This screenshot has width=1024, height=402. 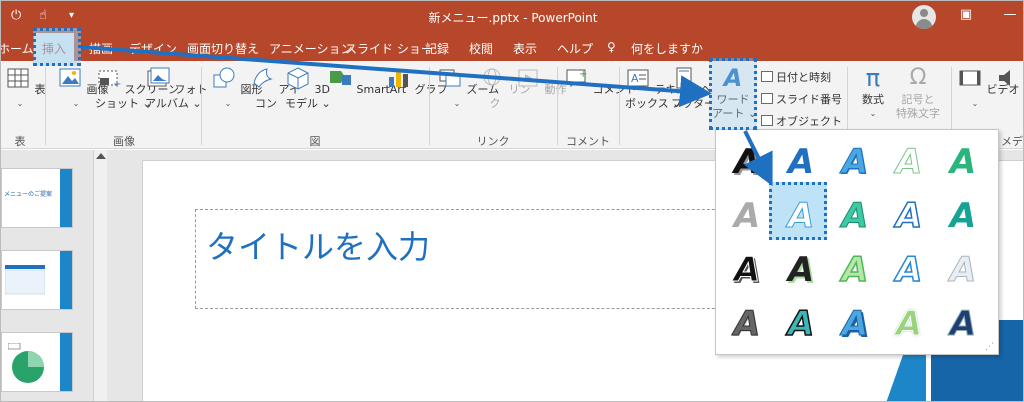 I want to click on minimize-icon: —, so click(x=1010, y=15).